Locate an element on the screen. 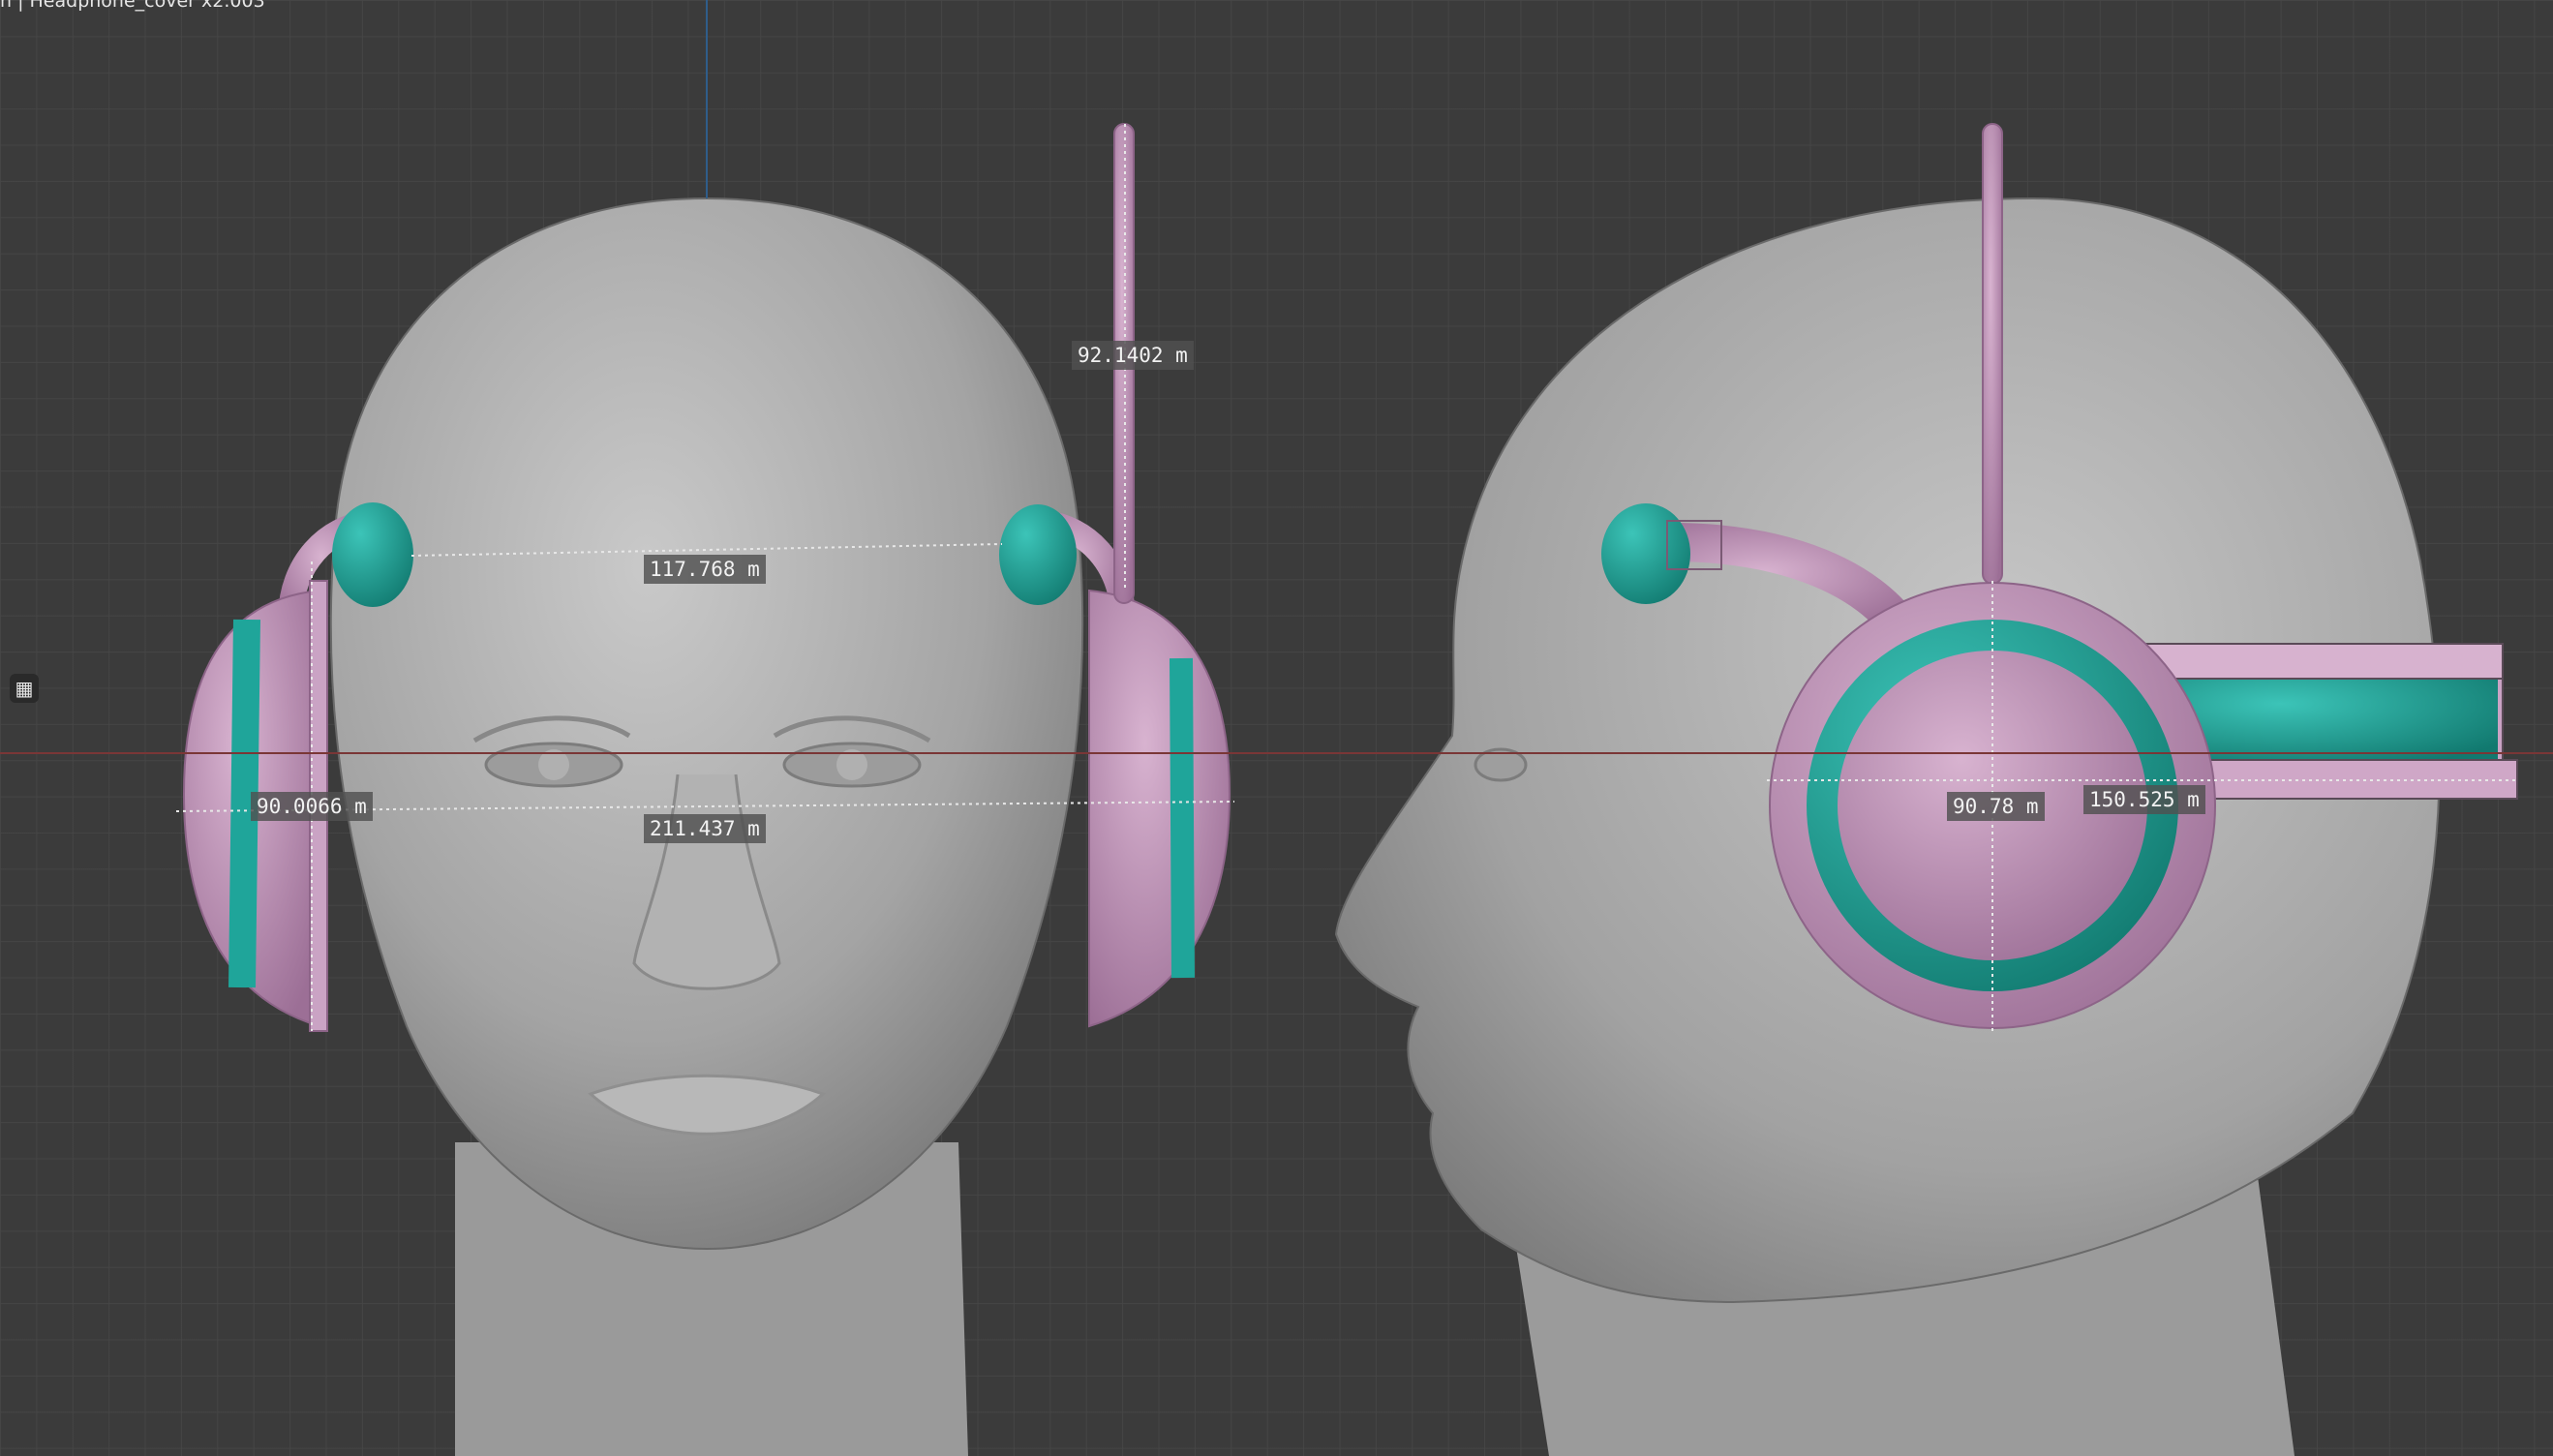  measure-label-cup-diameter: 90.78 m is located at coordinates (1996, 807).